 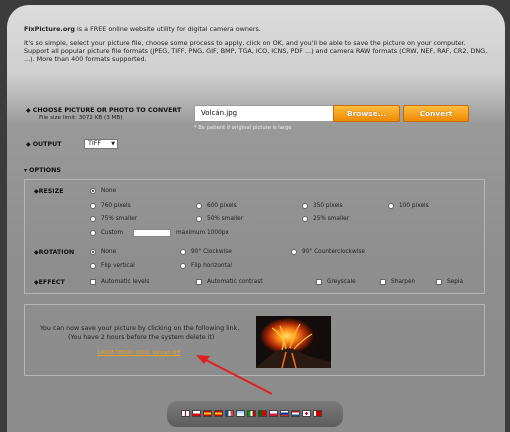 I want to click on effect-sharpen-label: Sharpen, so click(x=403, y=282).